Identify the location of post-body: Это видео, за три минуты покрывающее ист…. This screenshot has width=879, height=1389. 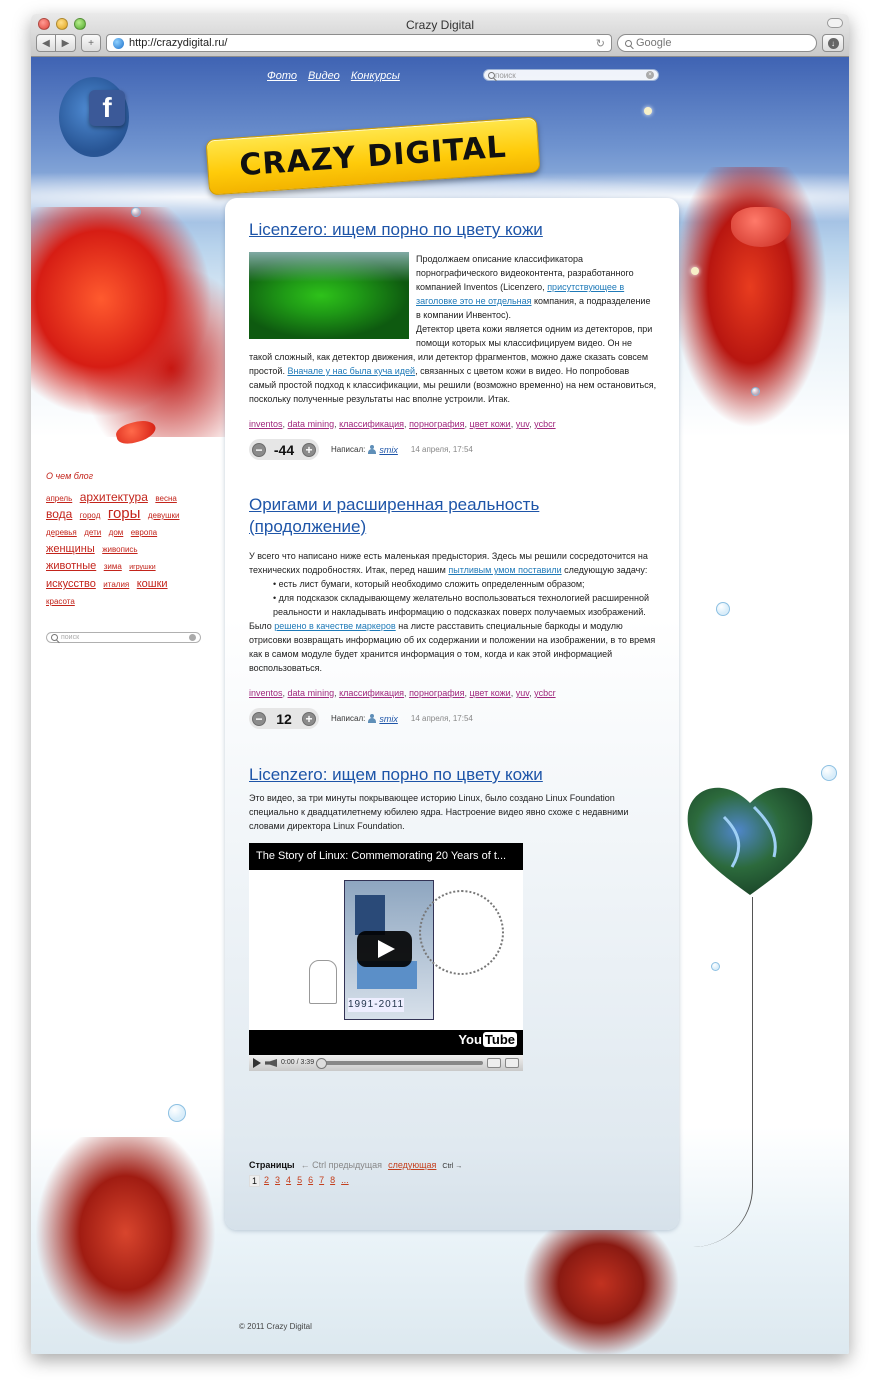
(439, 812).